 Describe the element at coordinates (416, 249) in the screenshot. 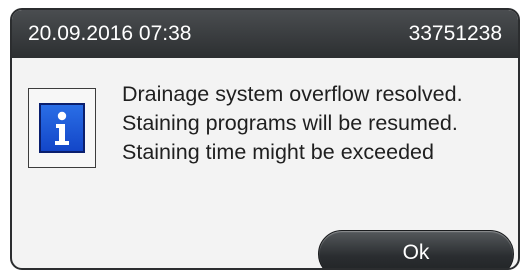

I see `ok-button: Ok` at that location.